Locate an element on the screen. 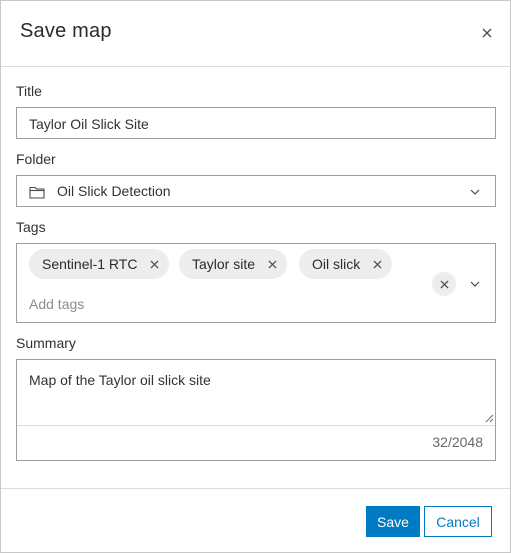  tags-label: Tags is located at coordinates (31, 227).